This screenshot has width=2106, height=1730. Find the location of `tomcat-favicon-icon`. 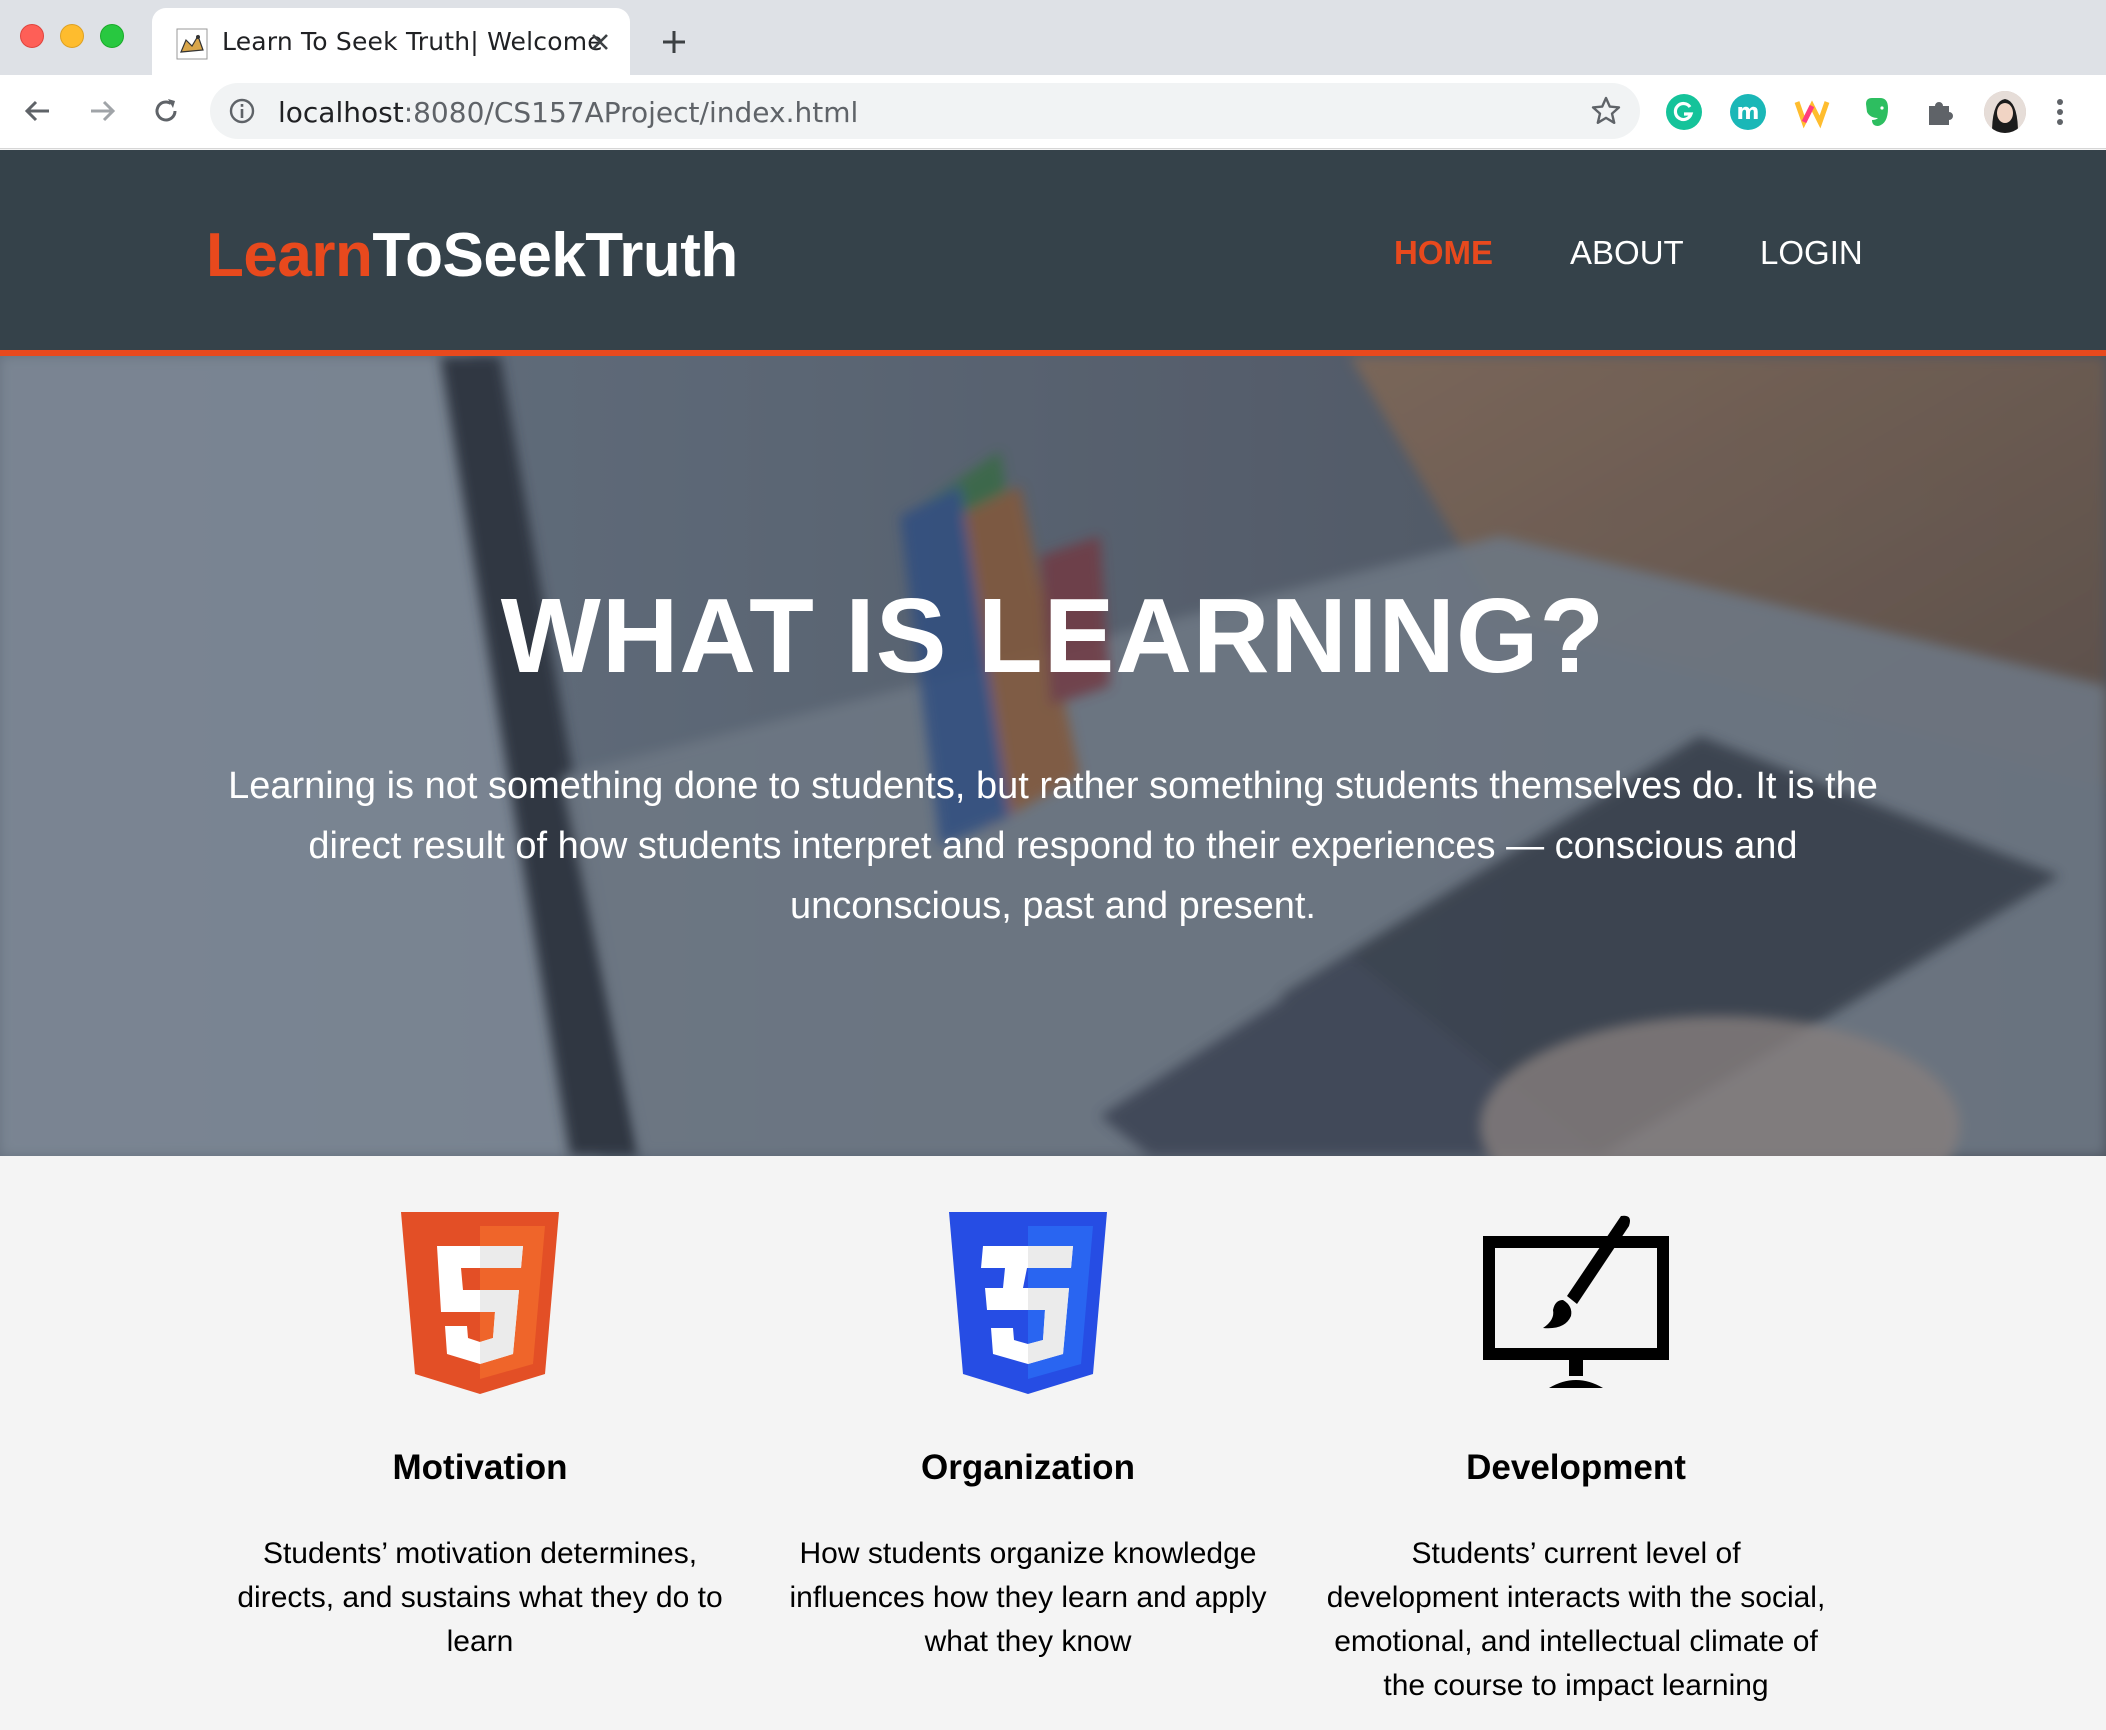

tomcat-favicon-icon is located at coordinates (192, 44).